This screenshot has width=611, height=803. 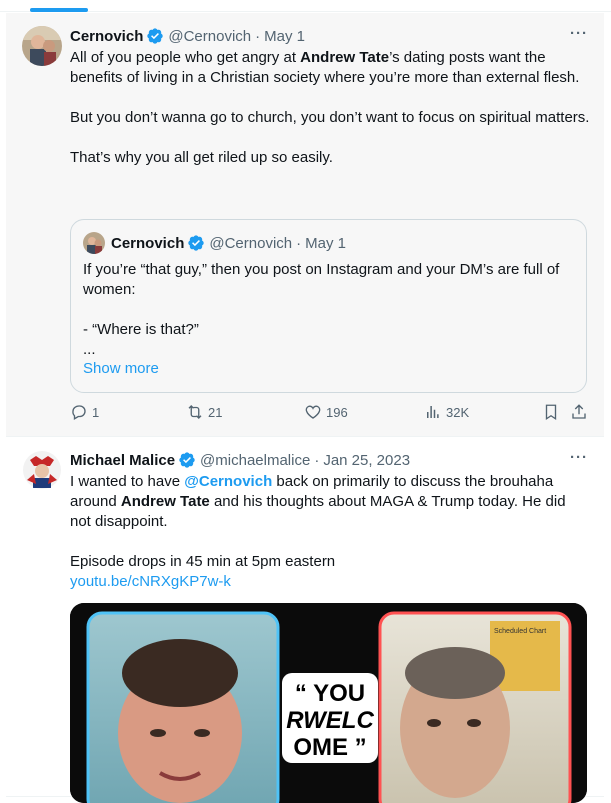 What do you see at coordinates (122, 460) in the screenshot?
I see `author-name: Michael Malice` at bounding box center [122, 460].